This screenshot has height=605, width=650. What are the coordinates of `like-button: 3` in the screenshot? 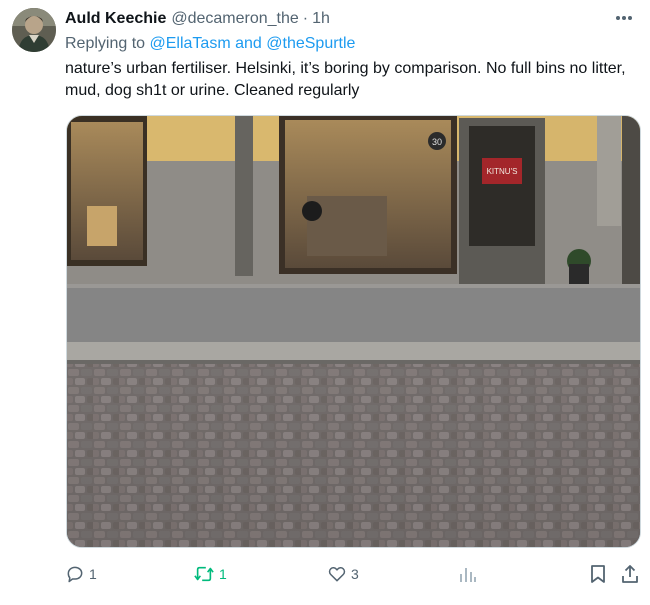 It's located at (343, 574).